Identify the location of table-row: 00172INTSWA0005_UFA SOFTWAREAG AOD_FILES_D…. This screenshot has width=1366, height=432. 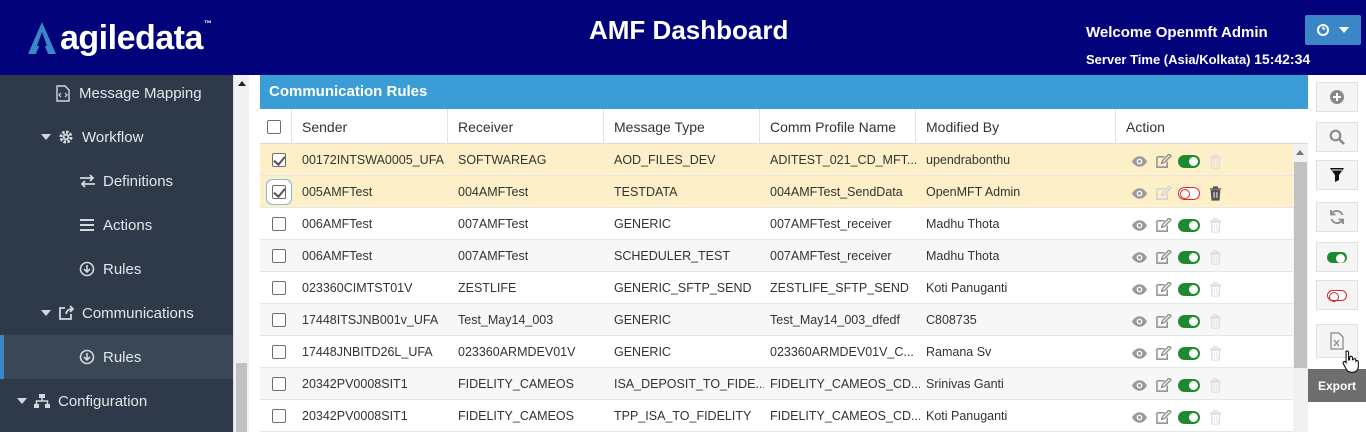
(776, 160).